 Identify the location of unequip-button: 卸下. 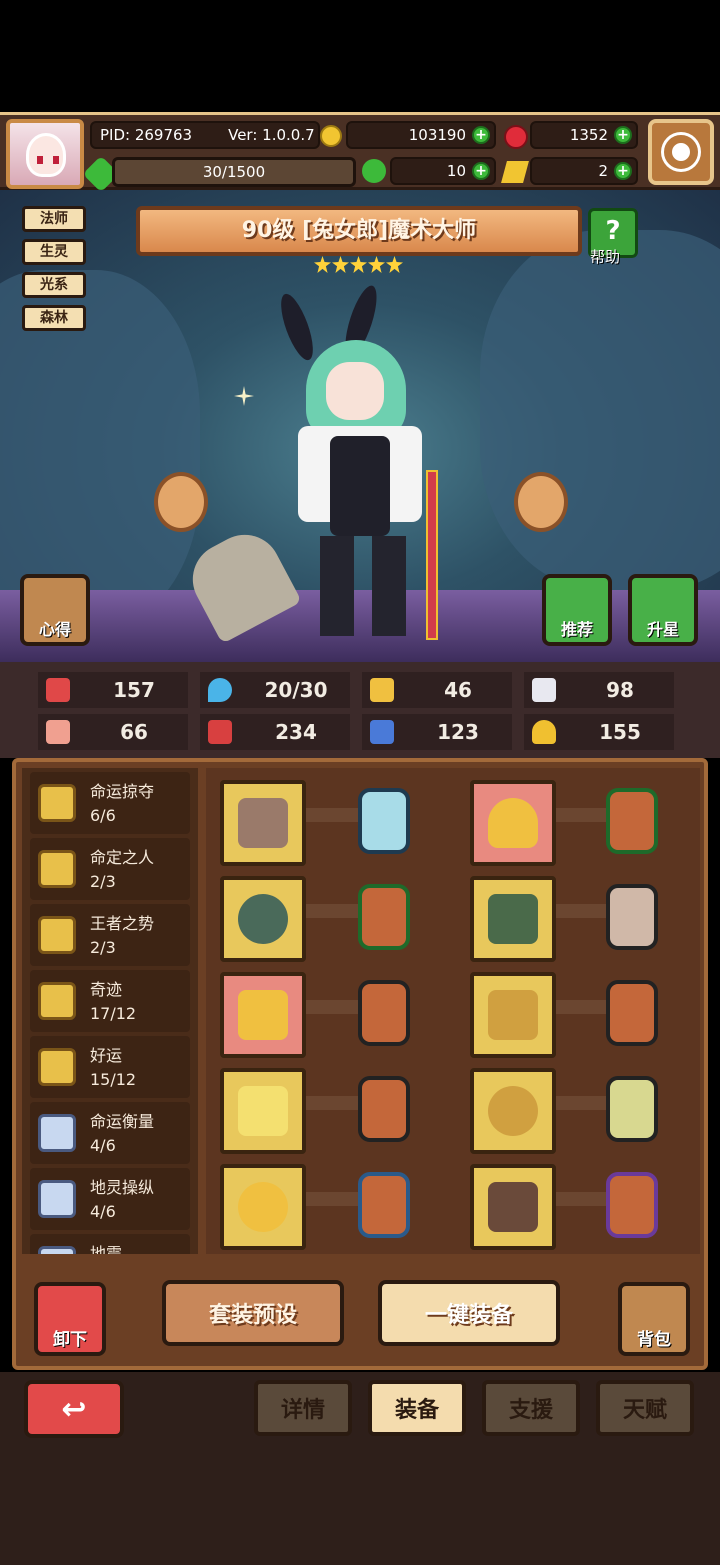
(70, 1319).